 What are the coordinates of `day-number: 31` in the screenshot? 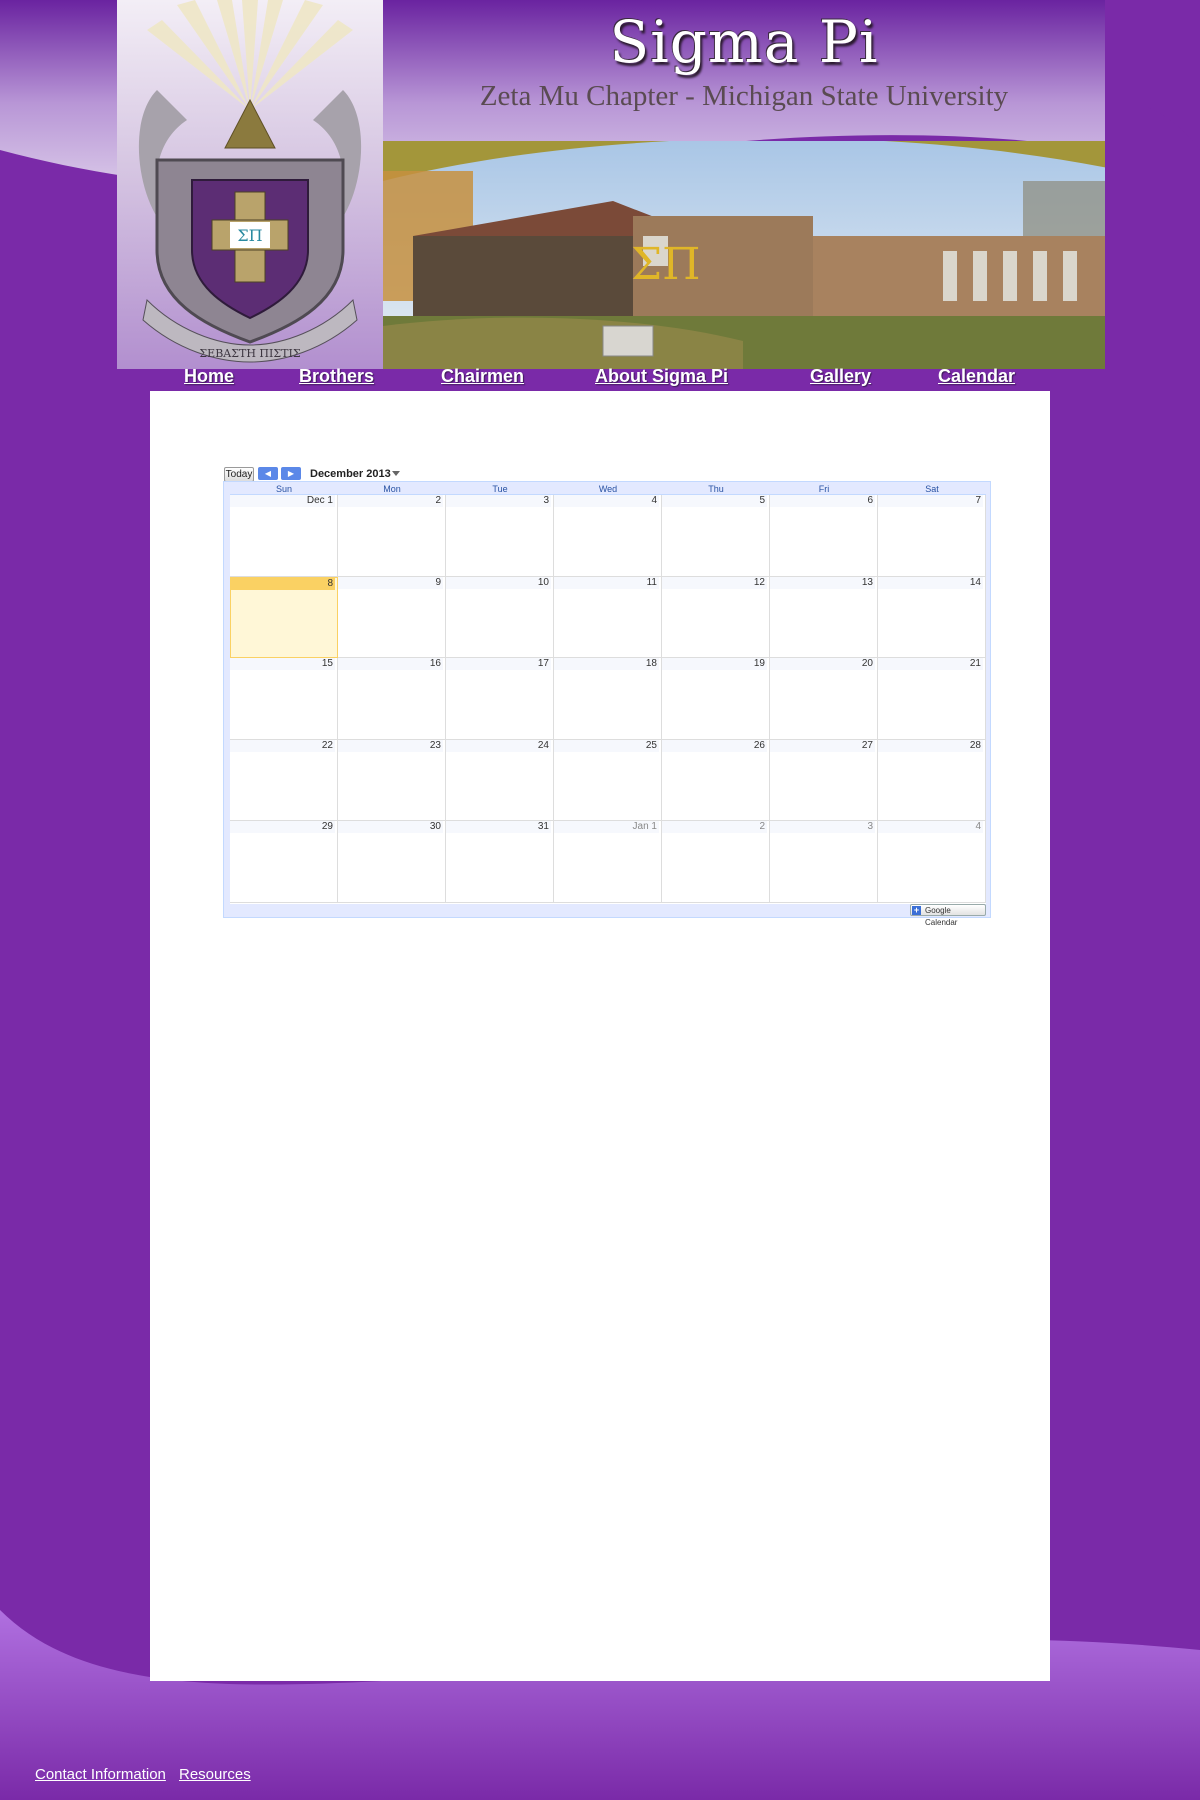 It's located at (498, 827).